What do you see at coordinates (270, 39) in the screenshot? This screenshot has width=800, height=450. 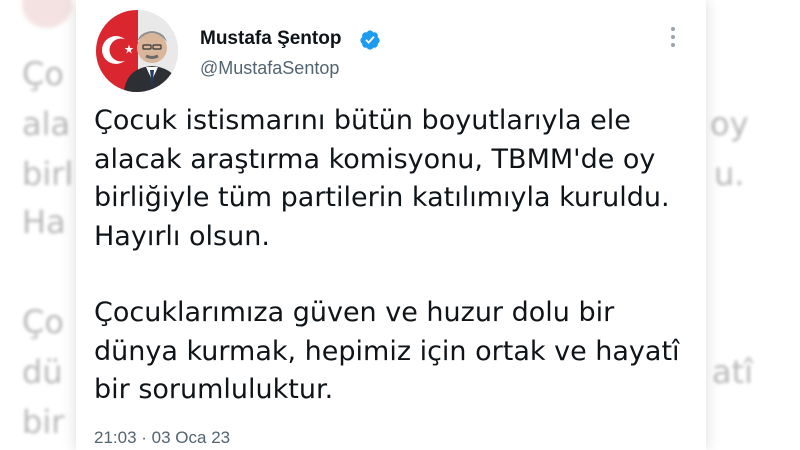 I see `author-name: Mustafa Şentop` at bounding box center [270, 39].